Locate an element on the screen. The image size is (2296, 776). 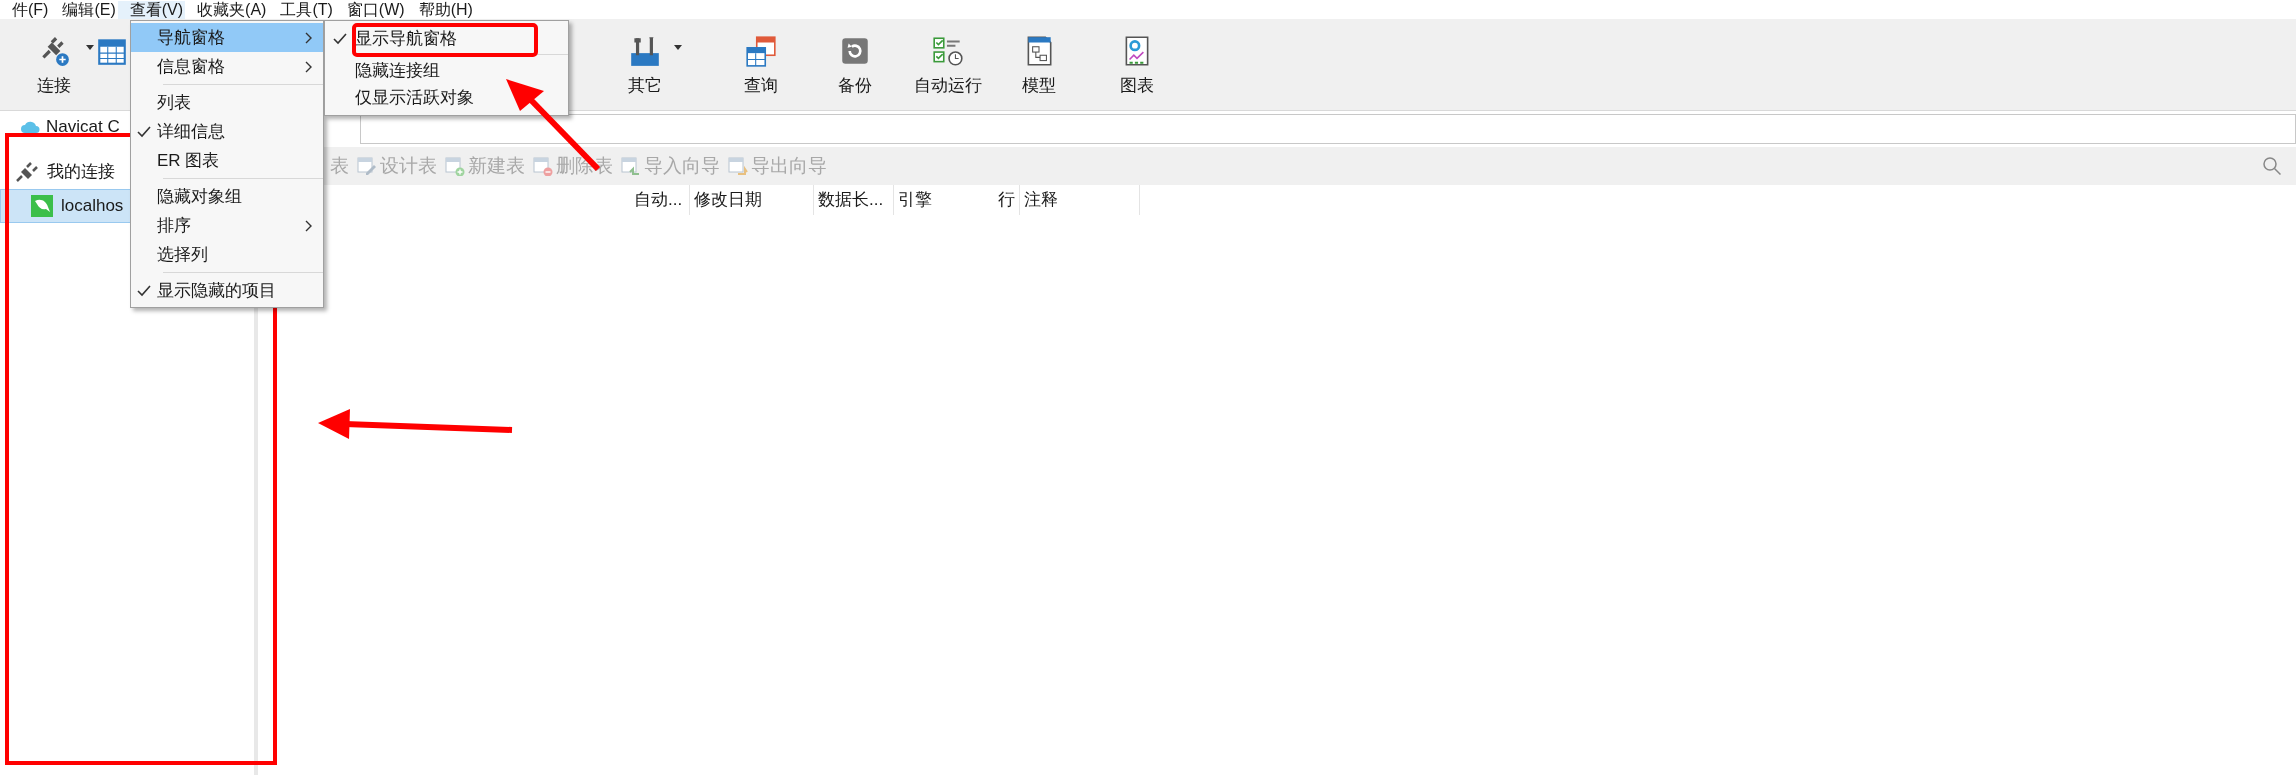
menu-item: ER 图表 is located at coordinates (227, 160).